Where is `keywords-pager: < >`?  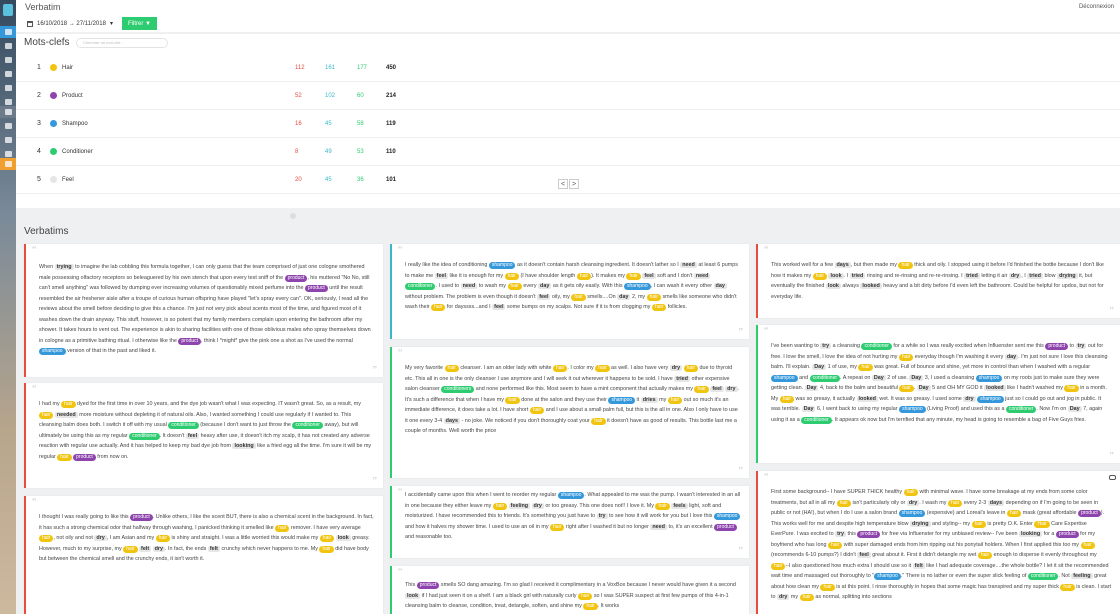
keywords-pager: < > is located at coordinates (568, 184).